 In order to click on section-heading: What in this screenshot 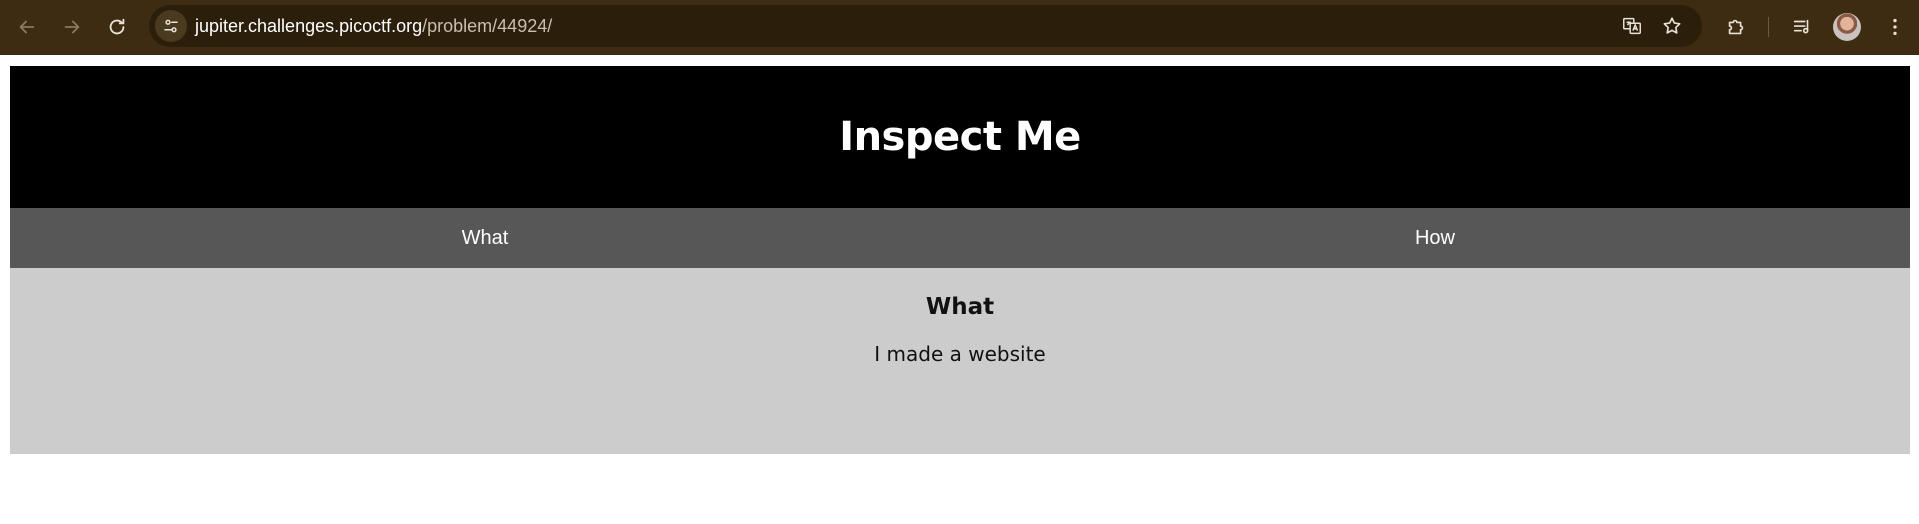, I will do `click(960, 307)`.